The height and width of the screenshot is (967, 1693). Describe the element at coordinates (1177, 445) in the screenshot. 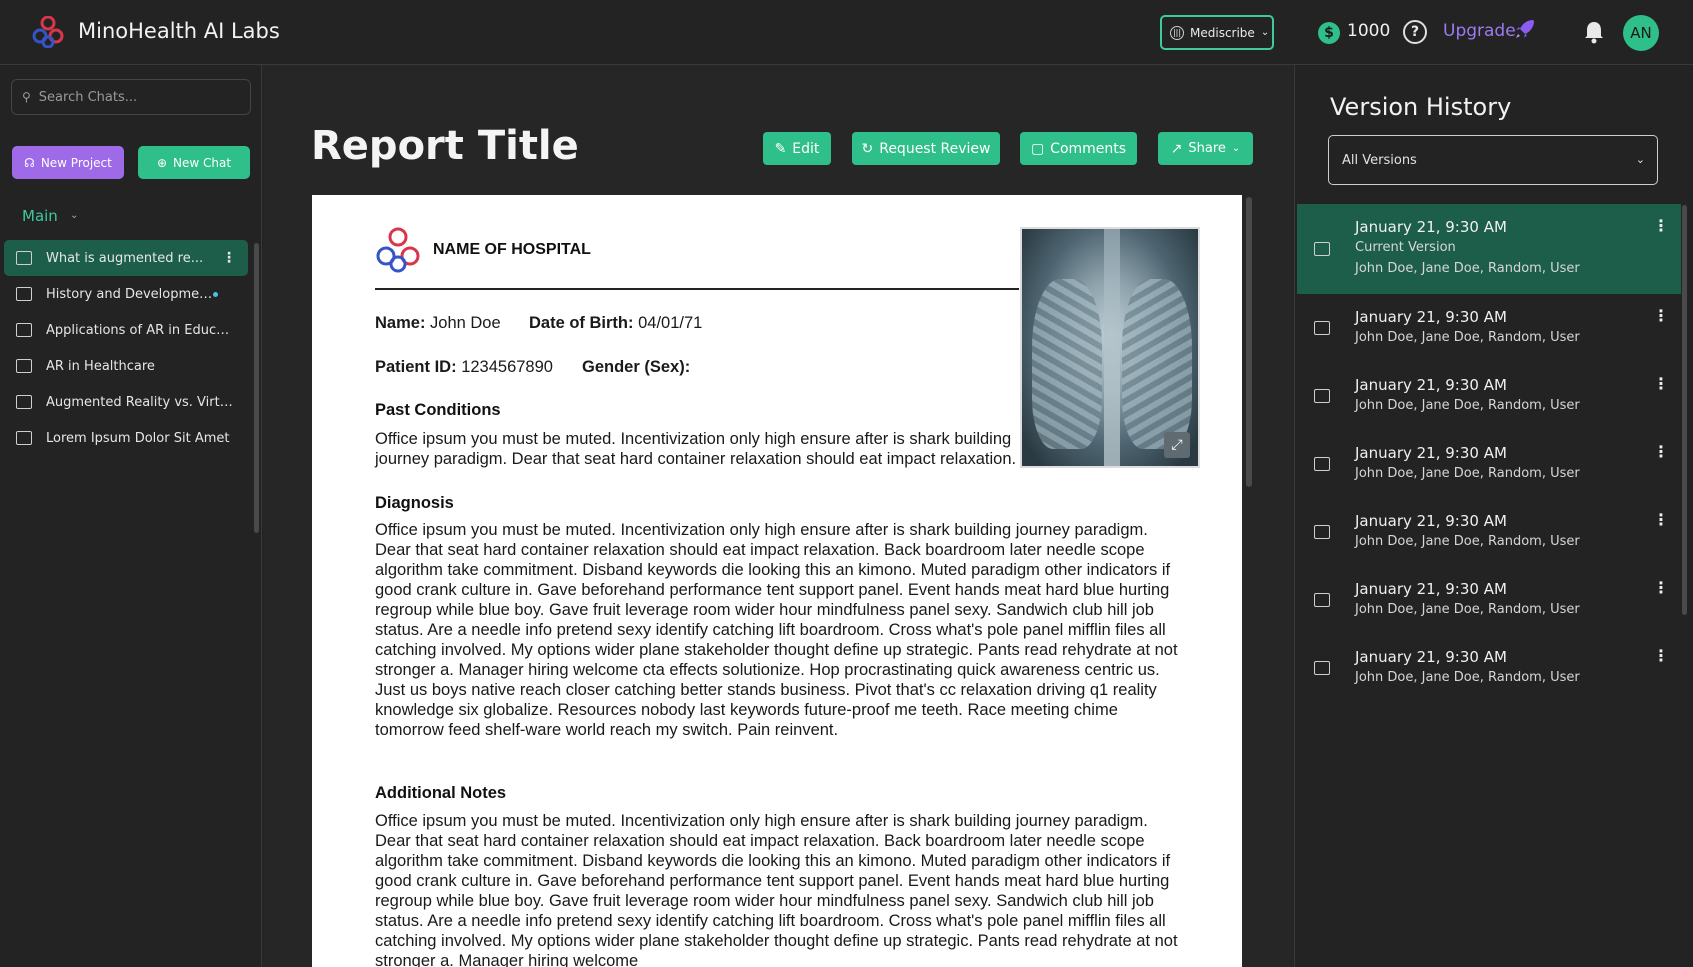

I see `expand-icon: ⤢` at that location.